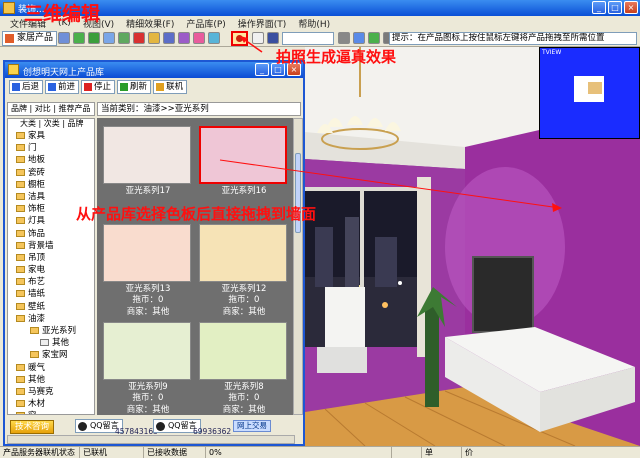  I want to click on tree-node: 木材, so click(51, 404).